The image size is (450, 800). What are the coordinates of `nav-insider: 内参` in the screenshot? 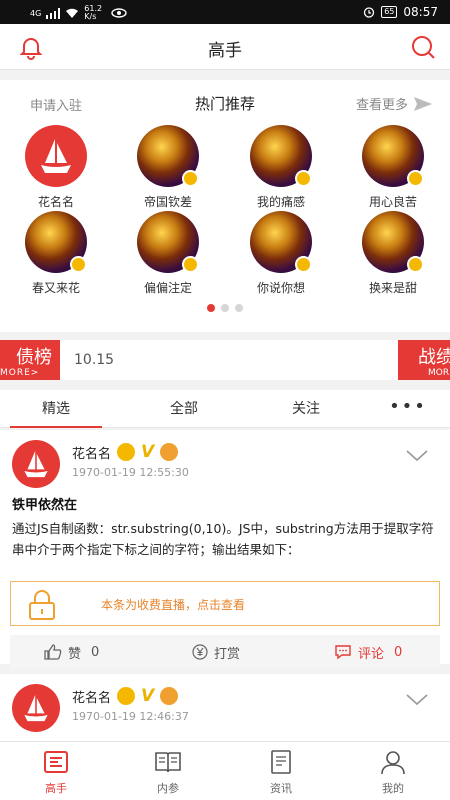 It's located at (168, 771).